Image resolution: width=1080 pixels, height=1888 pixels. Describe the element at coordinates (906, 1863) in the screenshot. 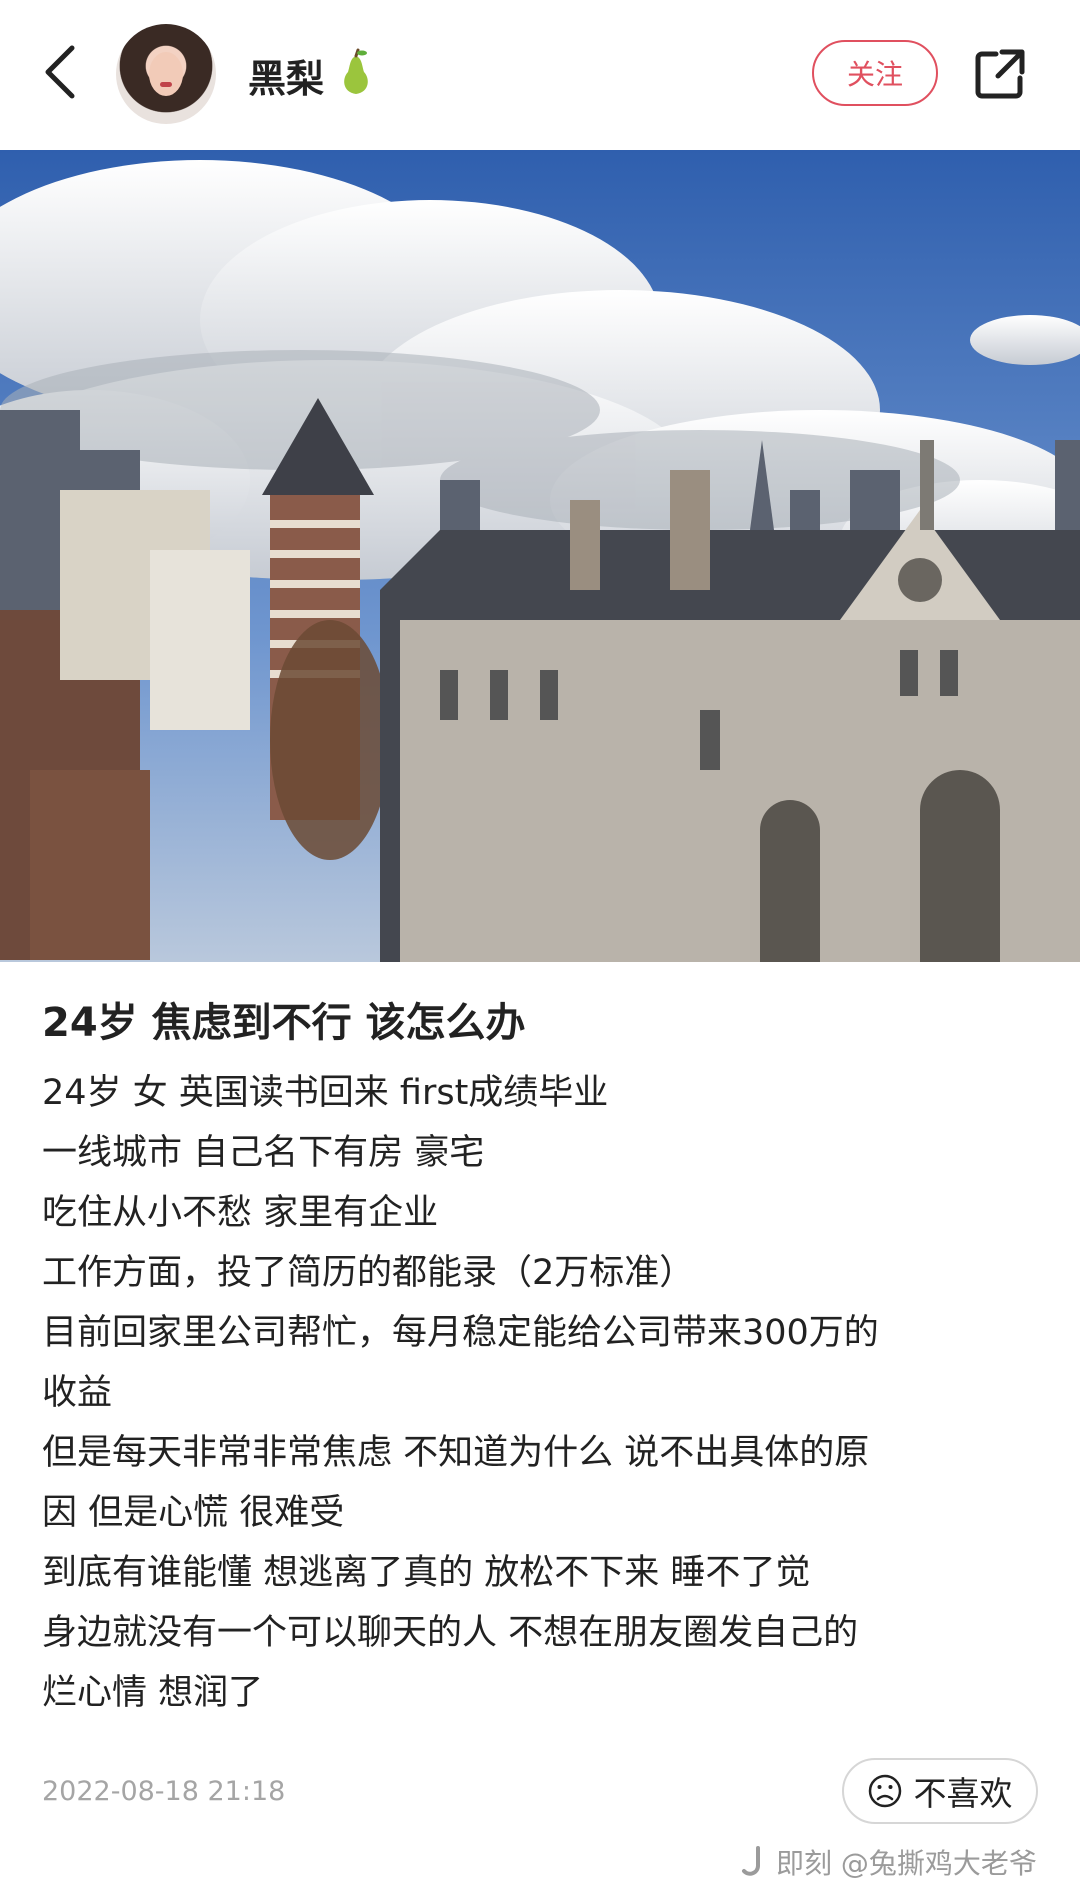

I see `watermark-text: 即刻 @兔撕鸡大老爷` at that location.